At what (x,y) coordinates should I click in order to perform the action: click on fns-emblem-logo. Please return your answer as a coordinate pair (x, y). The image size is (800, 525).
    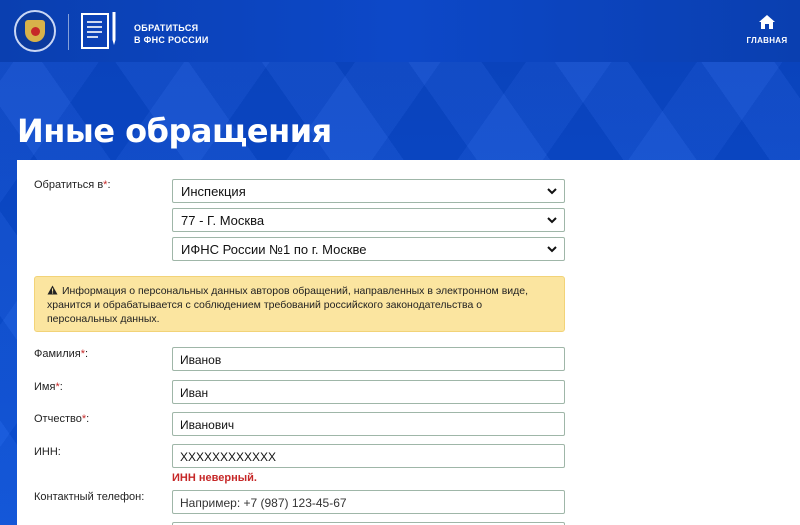
    Looking at the image, I should click on (35, 31).